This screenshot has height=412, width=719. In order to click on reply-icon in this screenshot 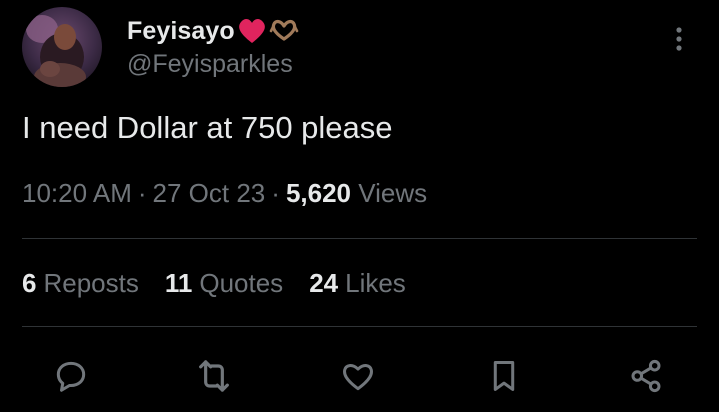, I will do `click(71, 376)`.